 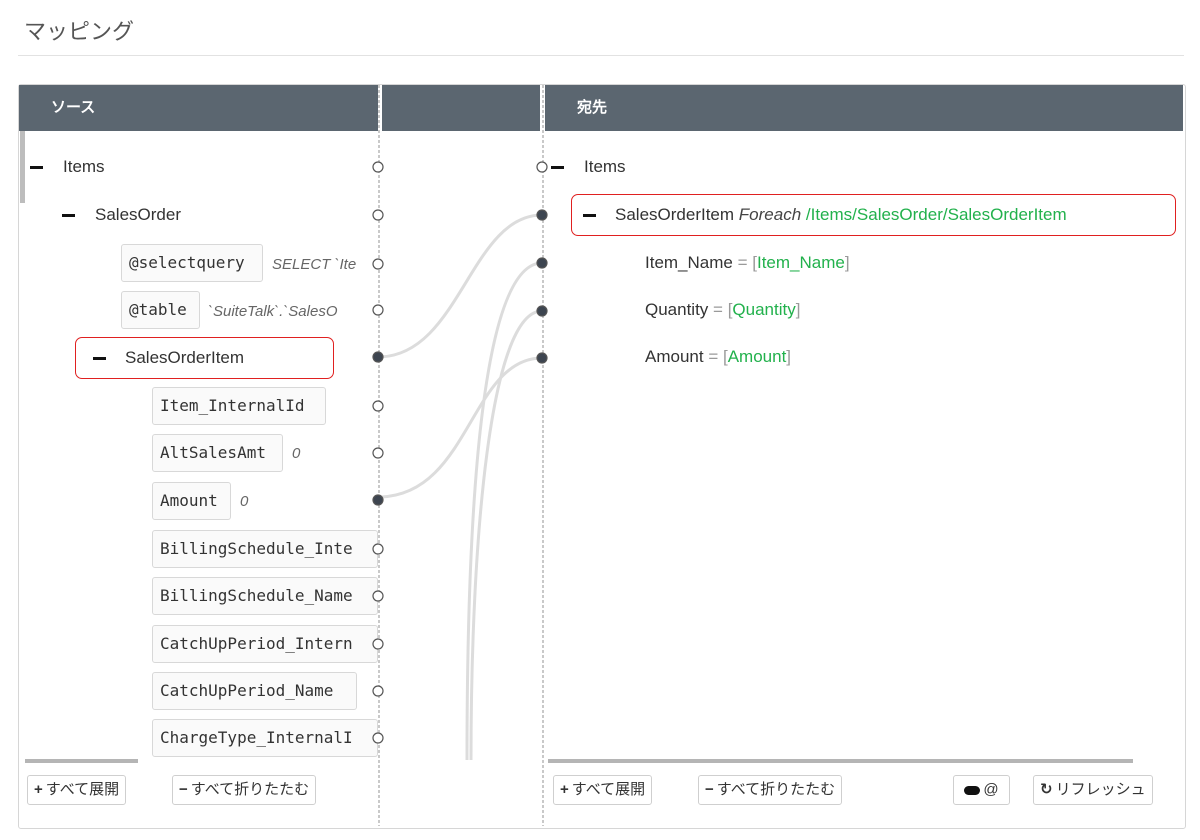 What do you see at coordinates (460, 427) in the screenshot?
I see `connector-amount` at bounding box center [460, 427].